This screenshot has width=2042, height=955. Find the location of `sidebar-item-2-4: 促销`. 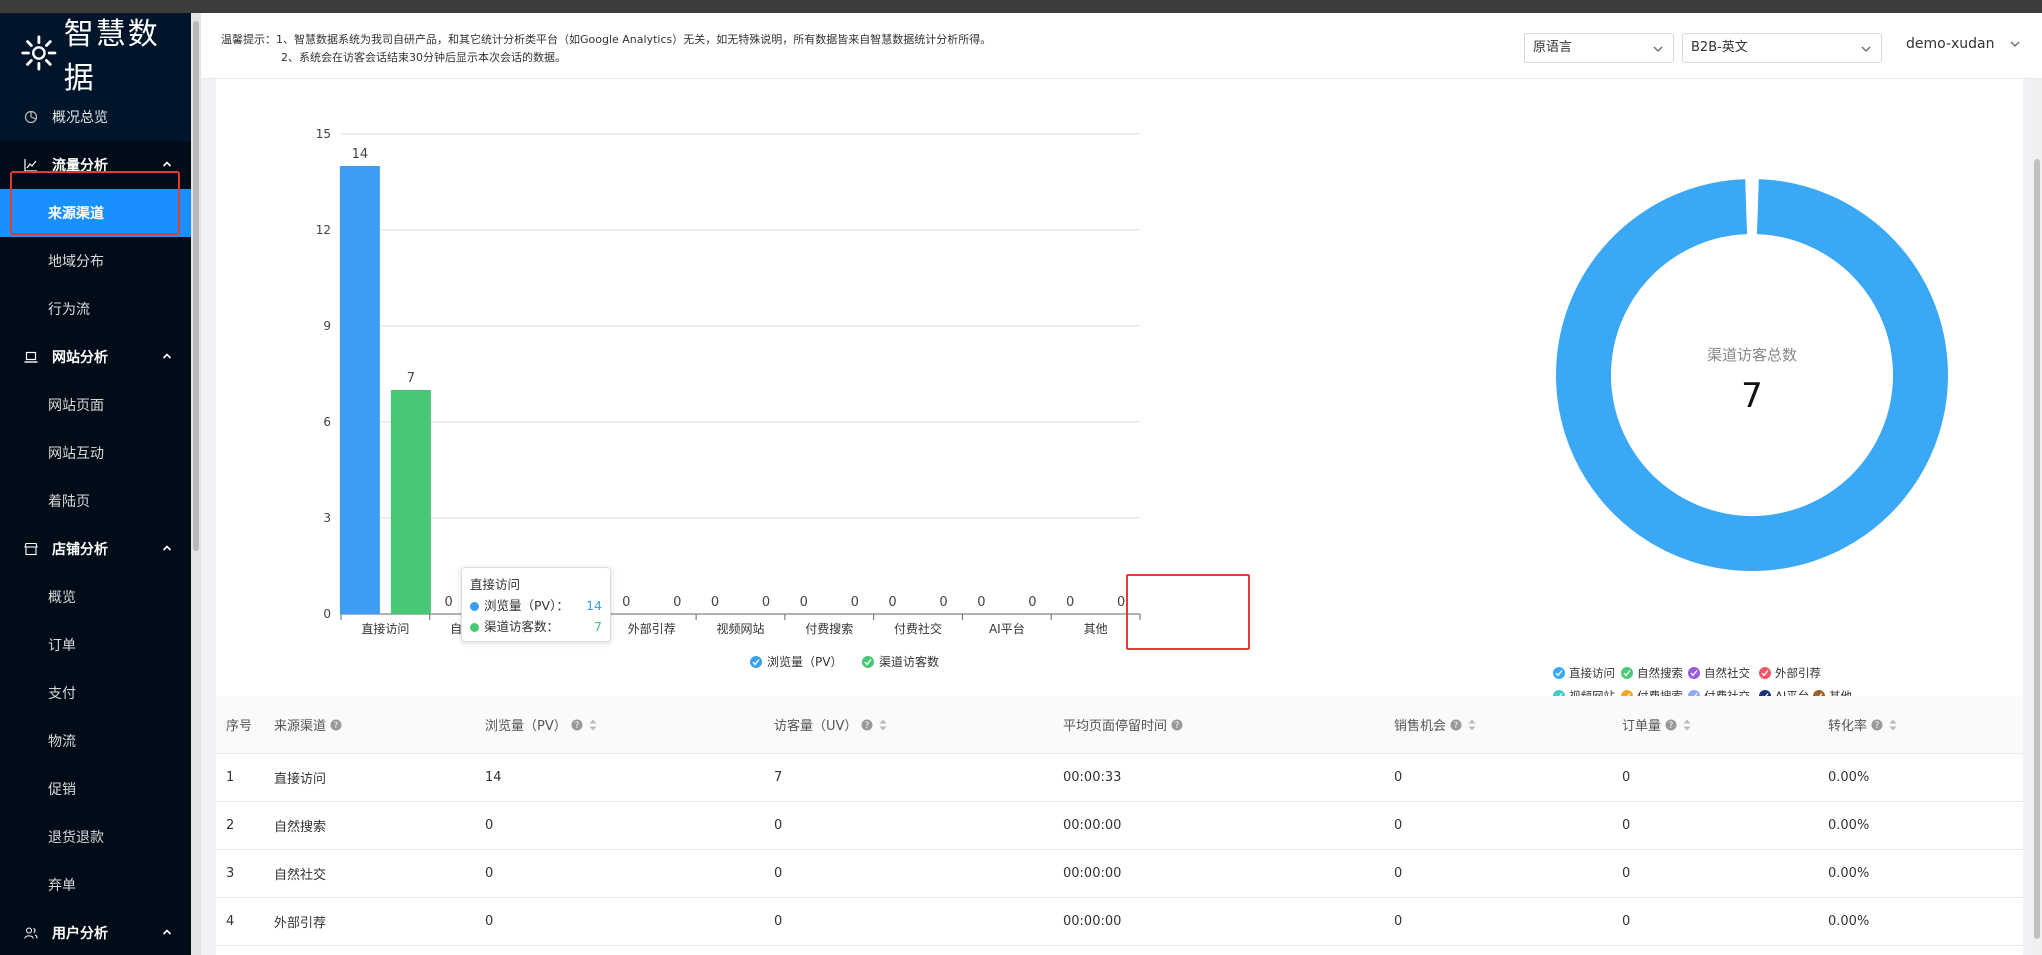

sidebar-item-2-4: 促销 is located at coordinates (95, 789).